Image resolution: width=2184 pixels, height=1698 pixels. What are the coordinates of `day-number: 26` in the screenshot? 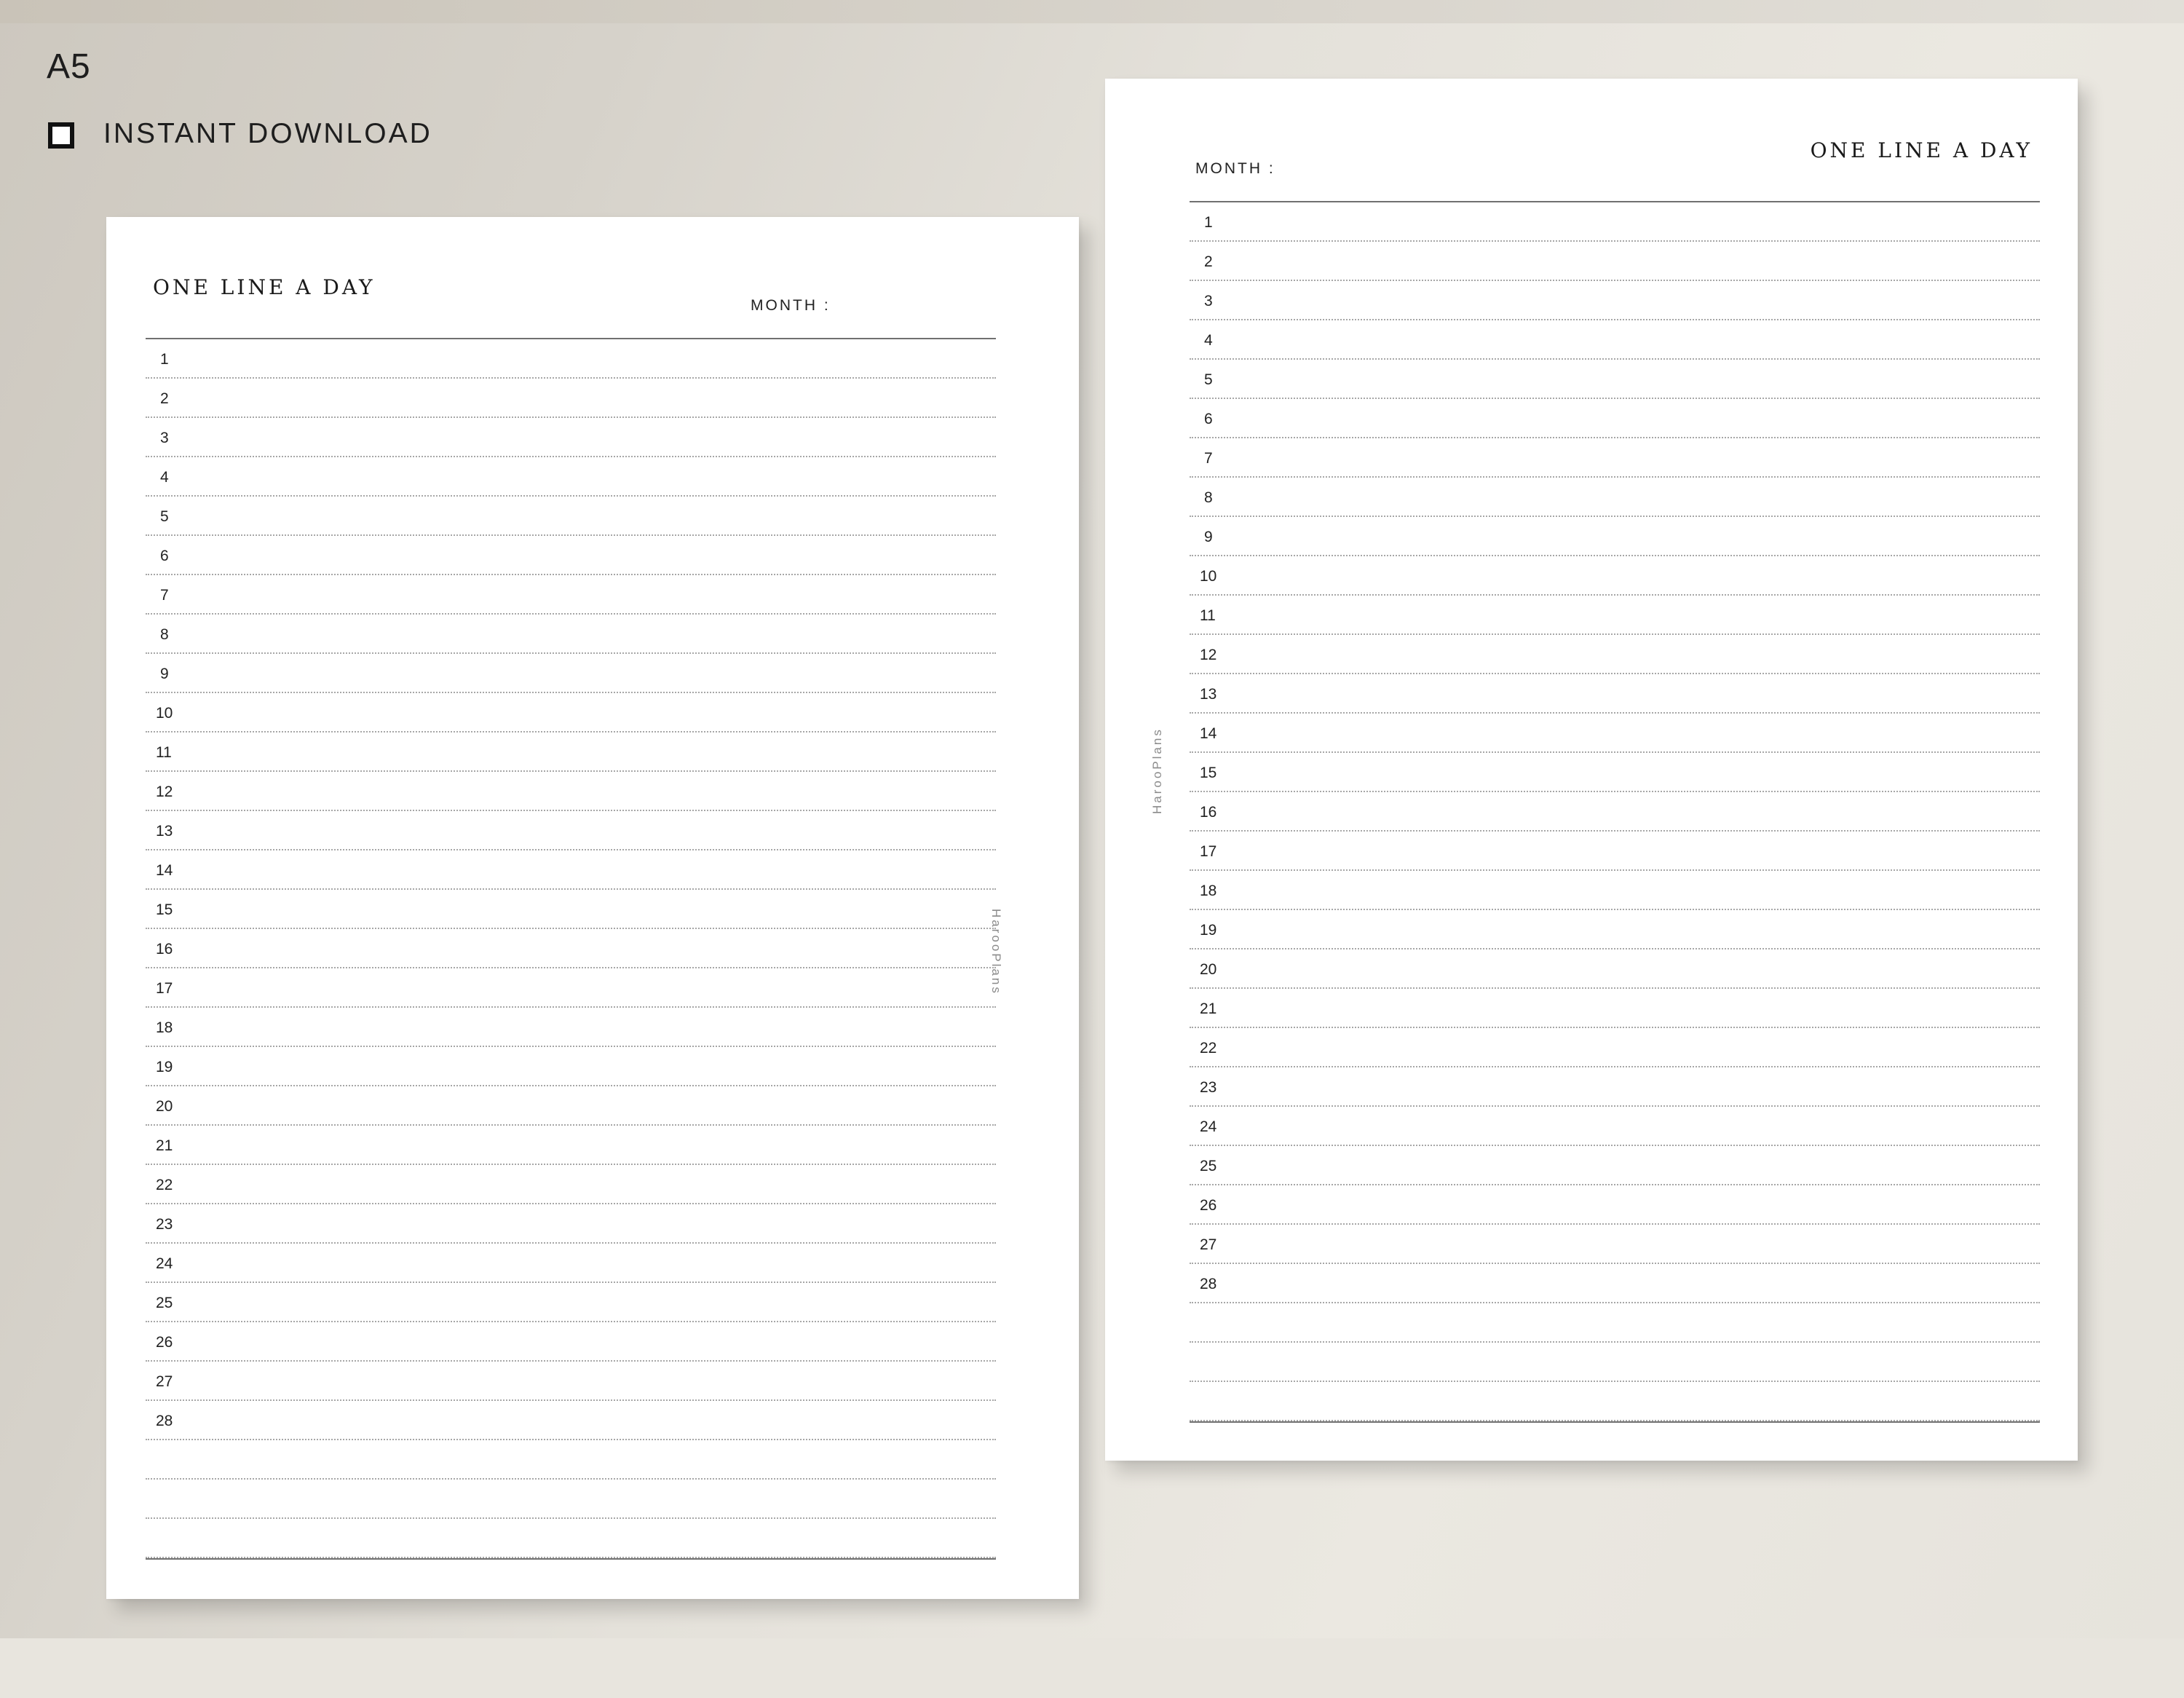 It's located at (1208, 1205).